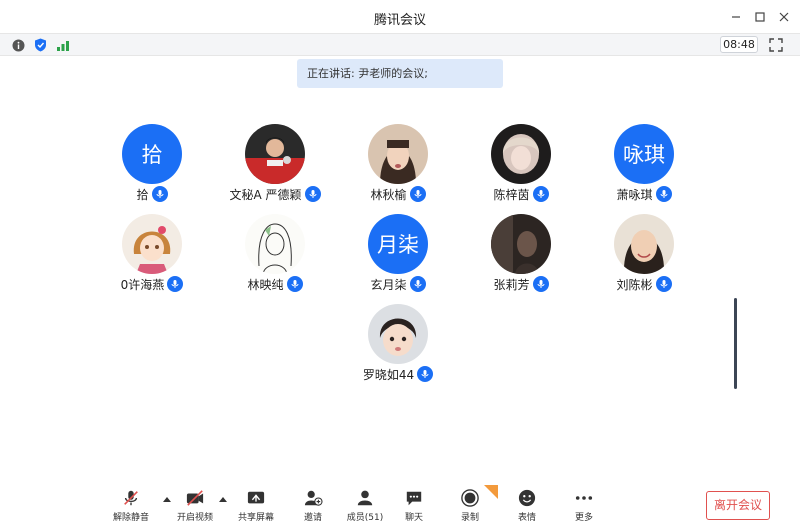  What do you see at coordinates (735, 343) in the screenshot?
I see `scrollbar-thumb` at bounding box center [735, 343].